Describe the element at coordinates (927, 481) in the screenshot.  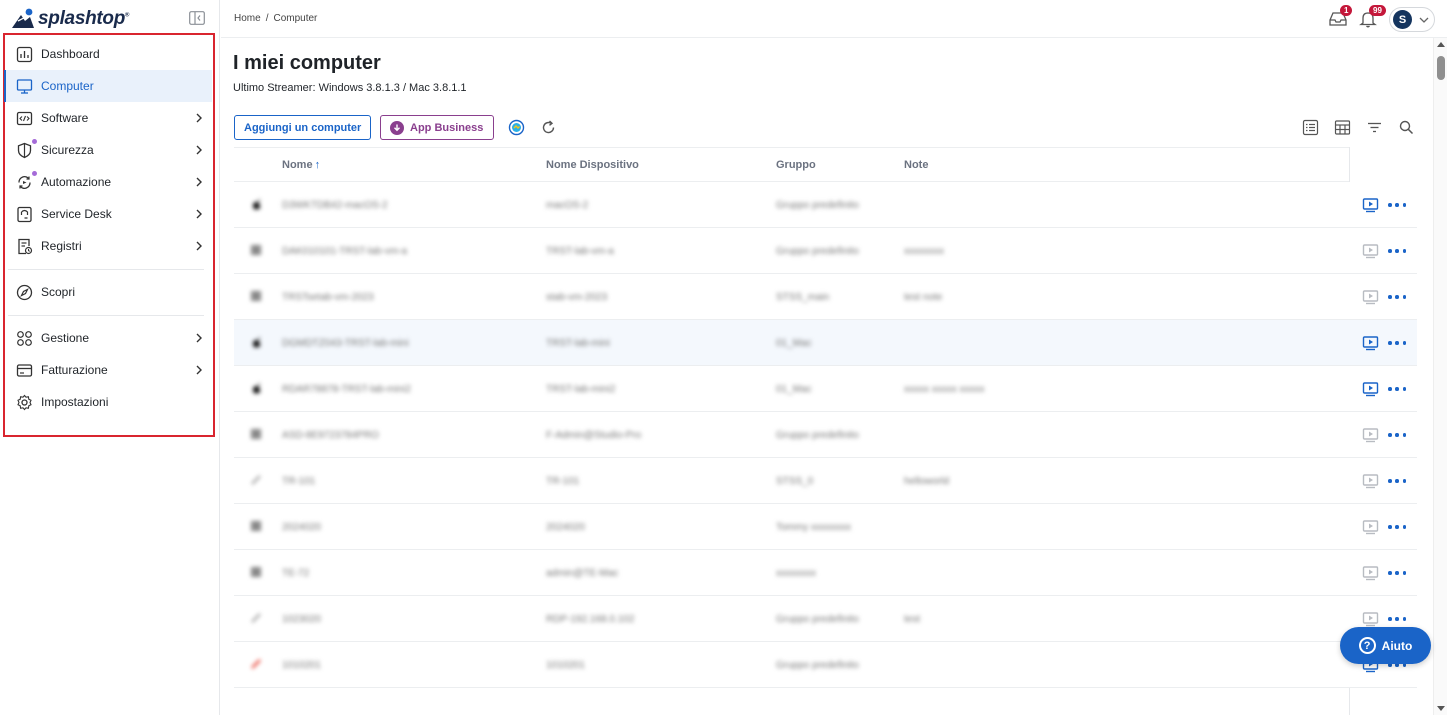
I see `cell-notes: helloworld` at that location.